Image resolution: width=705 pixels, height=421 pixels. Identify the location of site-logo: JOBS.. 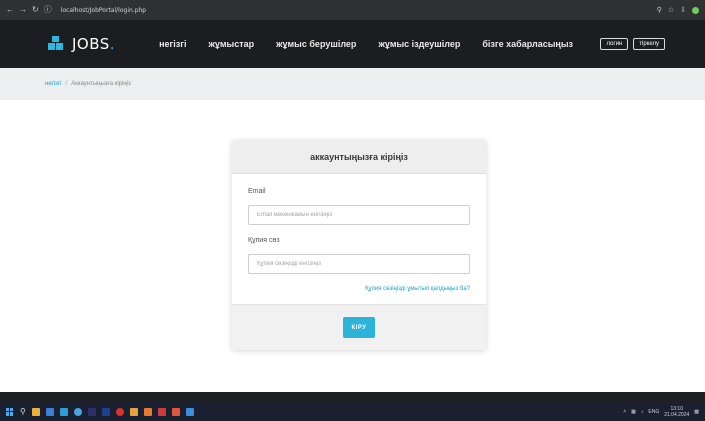
(81, 44).